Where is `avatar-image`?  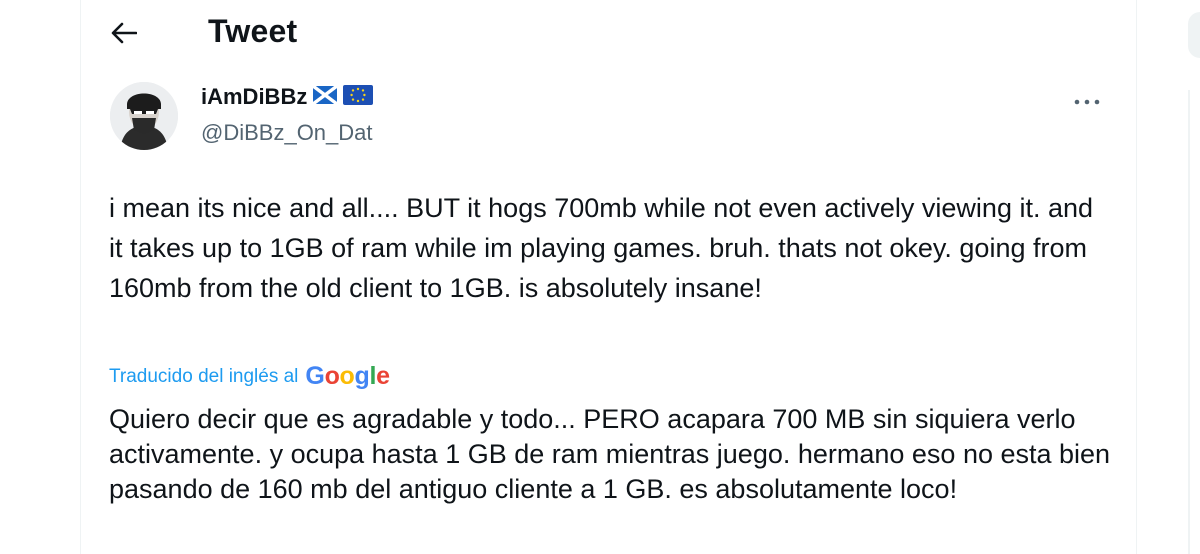
avatar-image is located at coordinates (144, 116).